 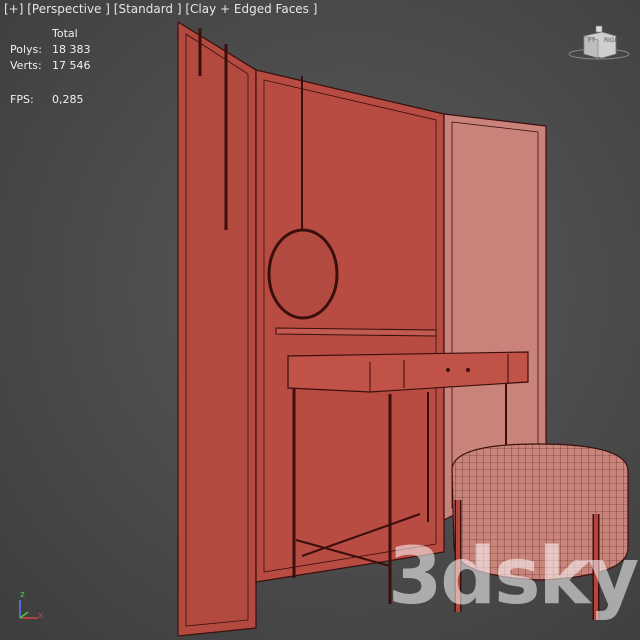 What do you see at coordinates (303, 274) in the screenshot?
I see `round-mirror` at bounding box center [303, 274].